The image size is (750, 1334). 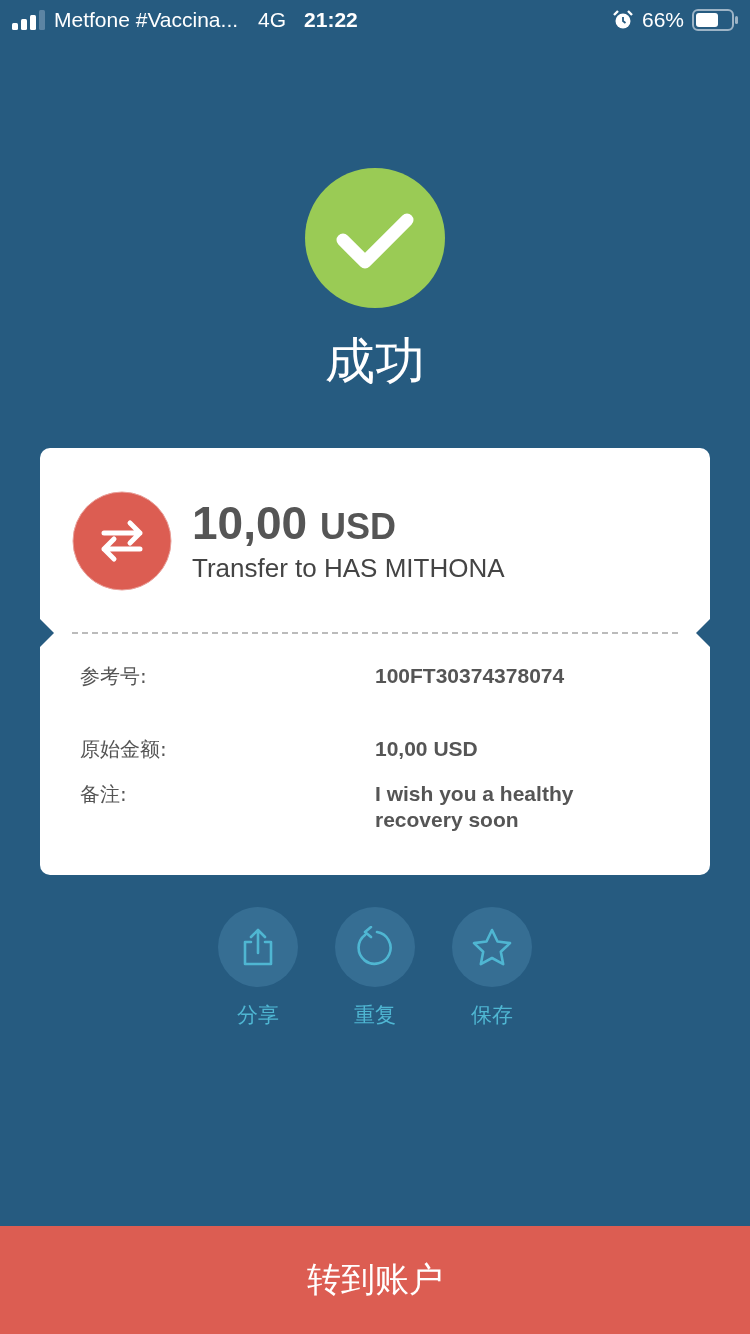 What do you see at coordinates (294, 524) in the screenshot?
I see `transfer-amount: 10,00 USD` at bounding box center [294, 524].